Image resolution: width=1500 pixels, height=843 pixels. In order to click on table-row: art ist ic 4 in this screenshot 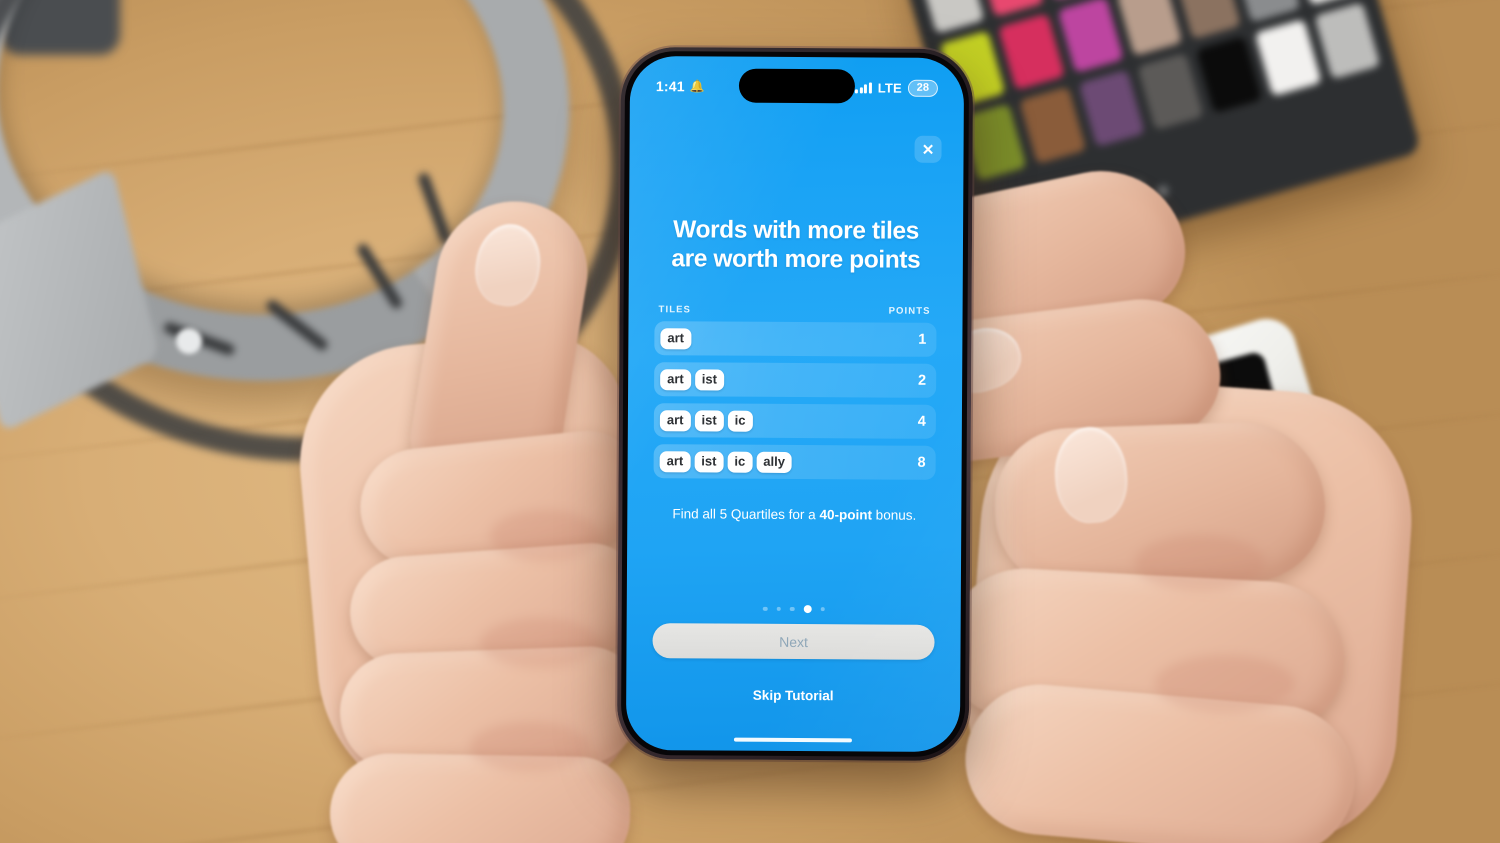, I will do `click(794, 421)`.